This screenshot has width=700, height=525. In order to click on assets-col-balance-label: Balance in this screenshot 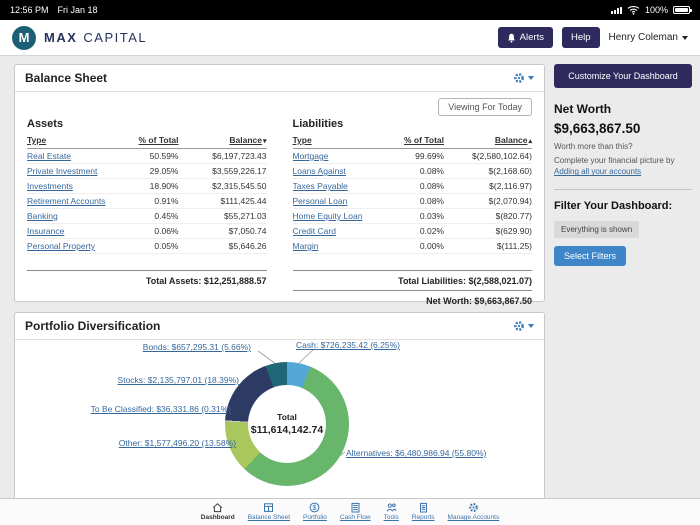, I will do `click(245, 140)`.